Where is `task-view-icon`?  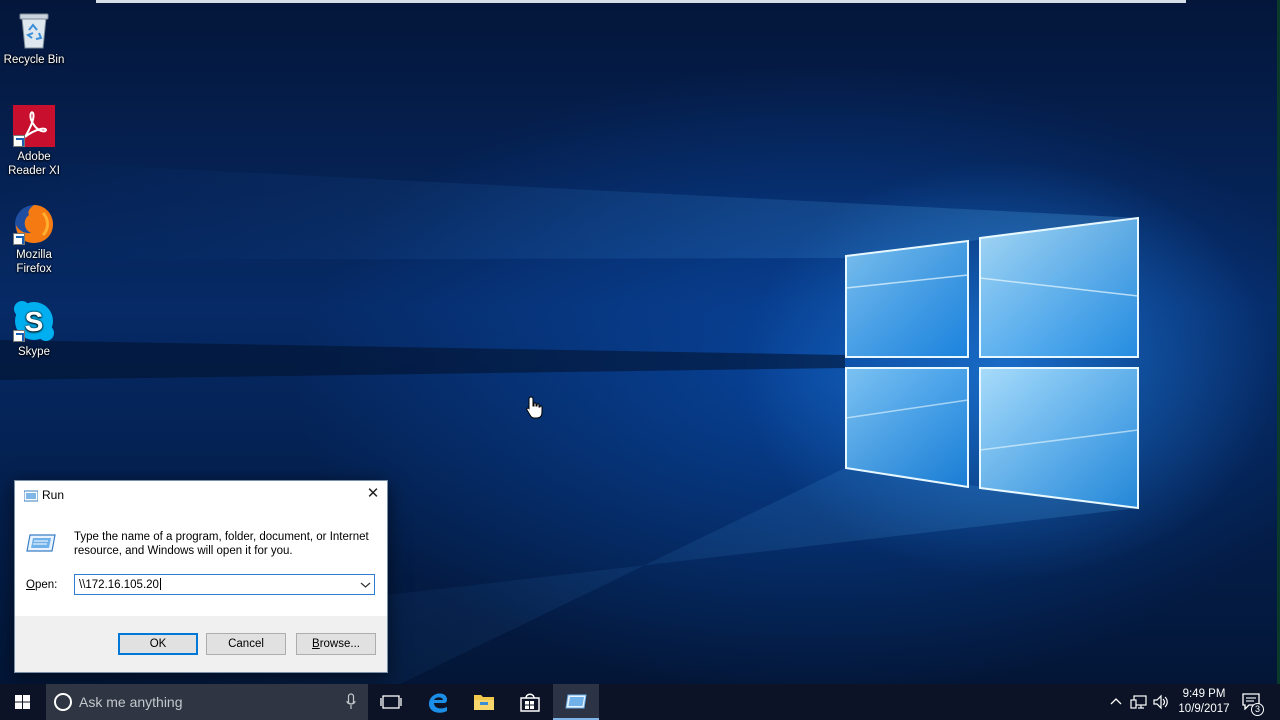
task-view-icon is located at coordinates (391, 702).